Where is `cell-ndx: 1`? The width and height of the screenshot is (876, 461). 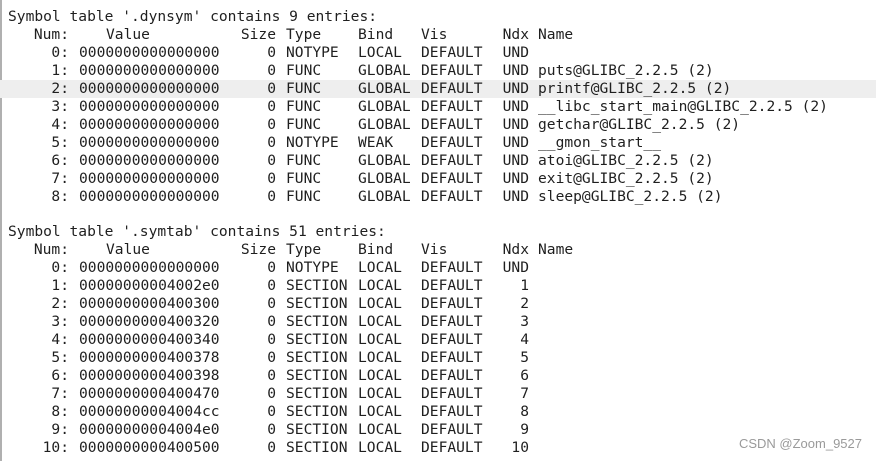 cell-ndx: 1 is located at coordinates (524, 285).